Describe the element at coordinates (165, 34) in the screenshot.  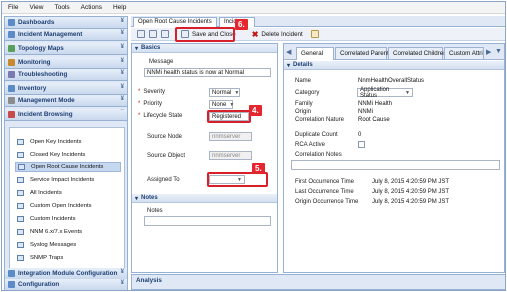
I see `save-all-icon` at that location.